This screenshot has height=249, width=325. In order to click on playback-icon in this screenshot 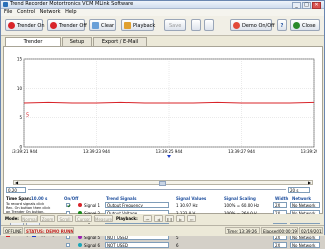, I will do `click(127, 25)`.